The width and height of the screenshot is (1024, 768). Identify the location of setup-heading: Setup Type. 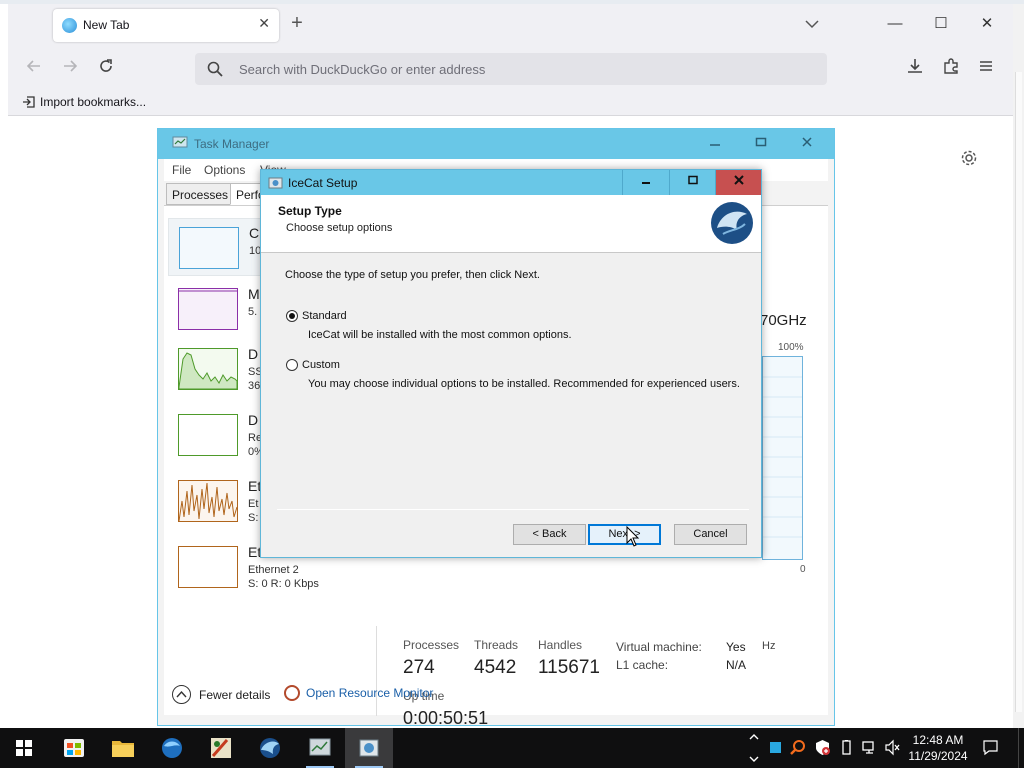
(310, 211).